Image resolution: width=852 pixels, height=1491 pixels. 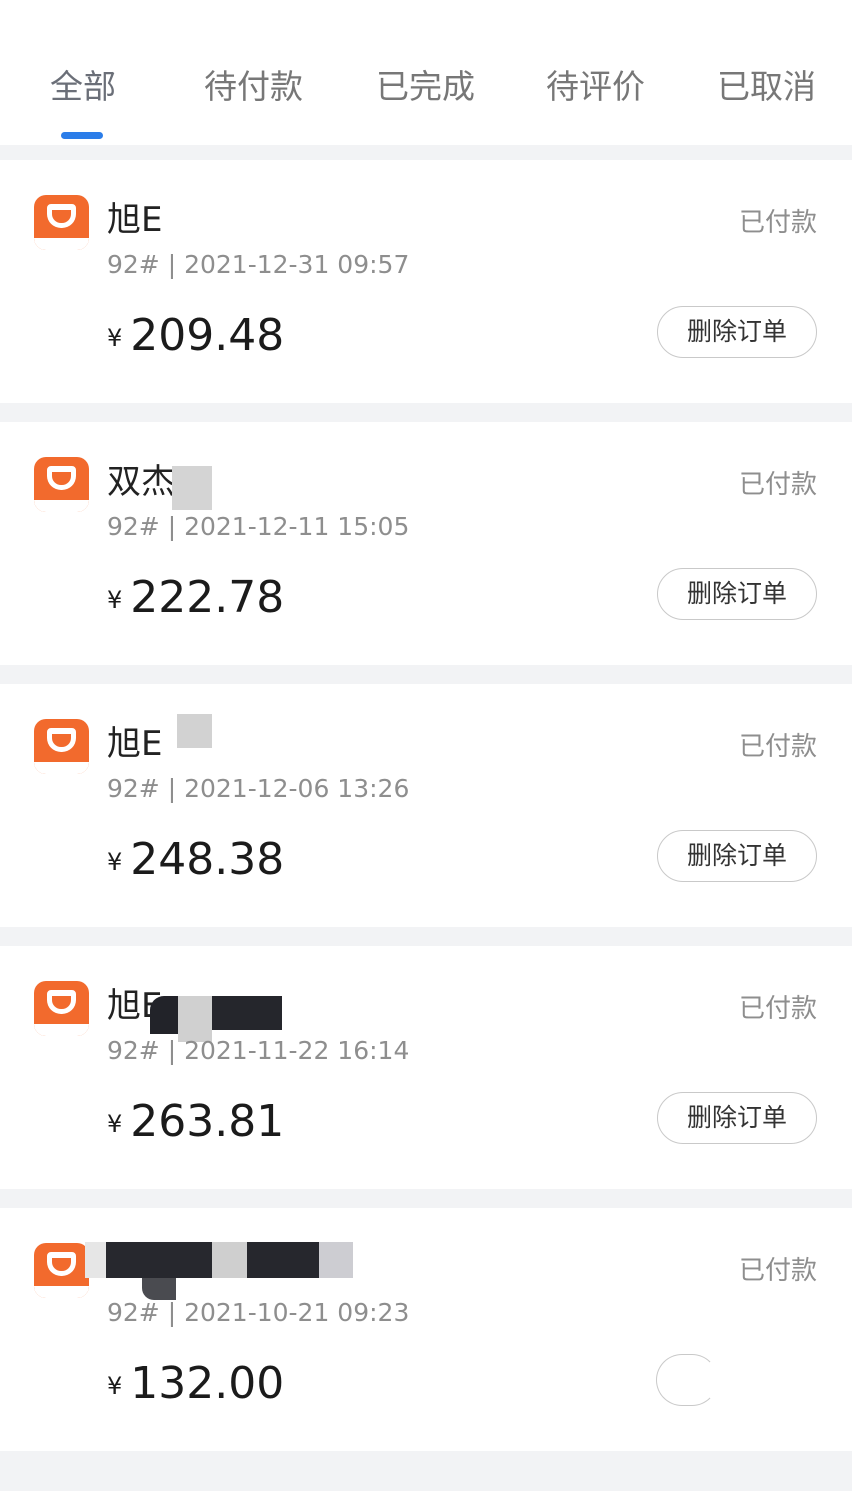 I want to click on order-amount: 222.78, so click(x=207, y=597).